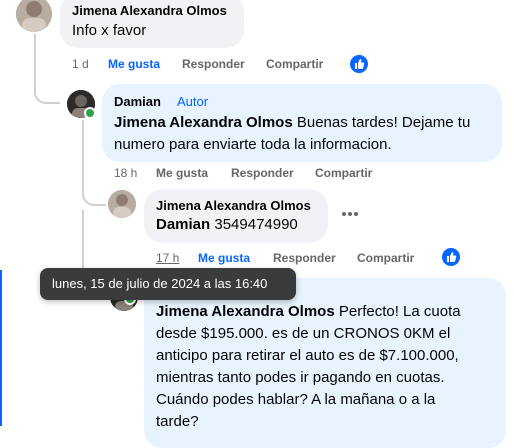 This screenshot has height=448, width=514. I want to click on comment-time: 18 h, so click(125, 173).